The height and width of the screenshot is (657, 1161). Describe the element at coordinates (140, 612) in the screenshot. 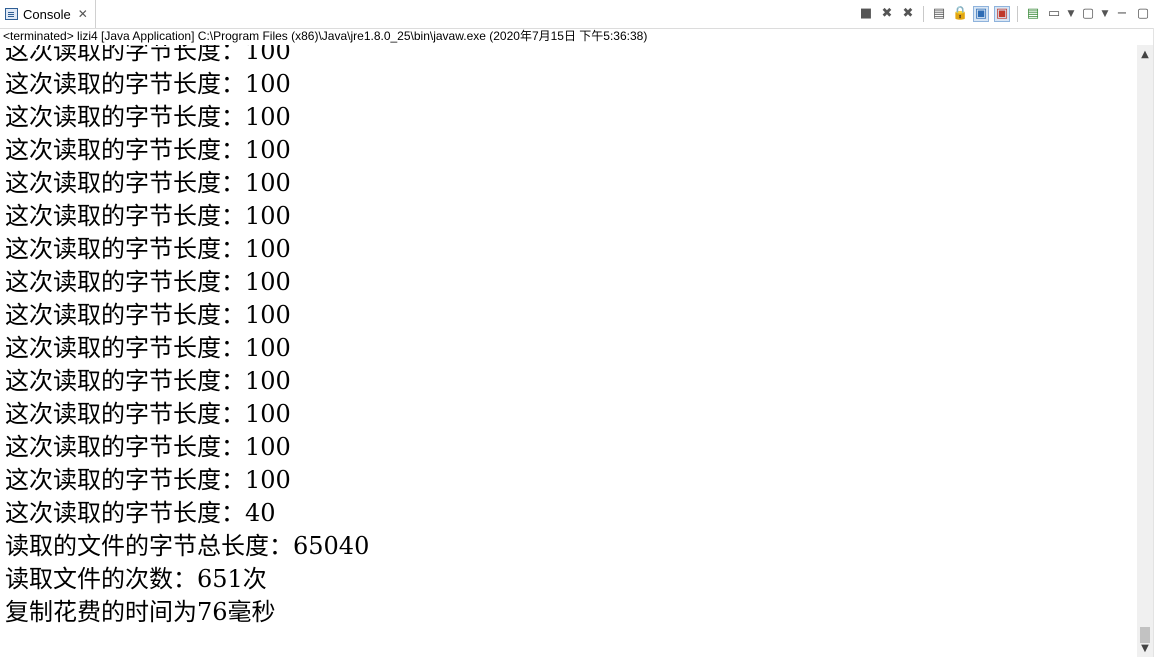

I see `console-output-line: 复制花费的时间为76毫秒` at that location.